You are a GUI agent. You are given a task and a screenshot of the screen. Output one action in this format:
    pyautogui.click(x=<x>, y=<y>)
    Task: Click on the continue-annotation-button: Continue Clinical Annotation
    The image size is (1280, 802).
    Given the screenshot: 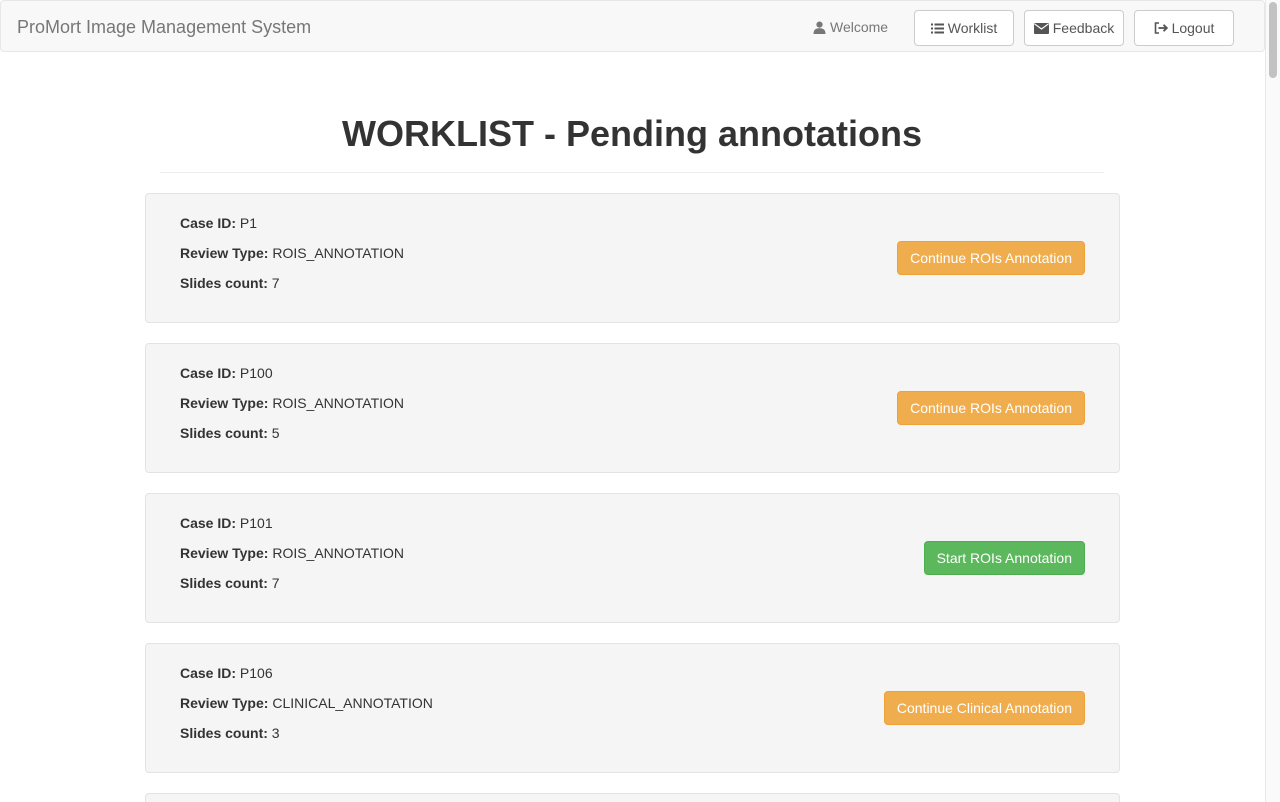 What is the action you would take?
    pyautogui.click(x=984, y=708)
    